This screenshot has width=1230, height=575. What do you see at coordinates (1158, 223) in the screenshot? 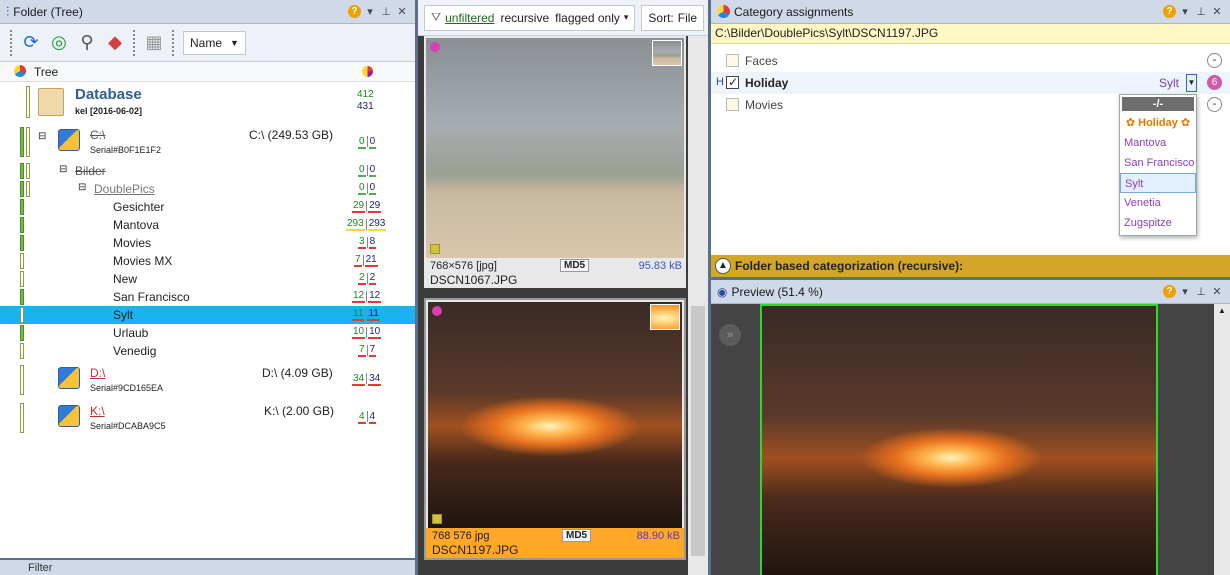
I see `dropdown-item: Zugspitze` at bounding box center [1158, 223].